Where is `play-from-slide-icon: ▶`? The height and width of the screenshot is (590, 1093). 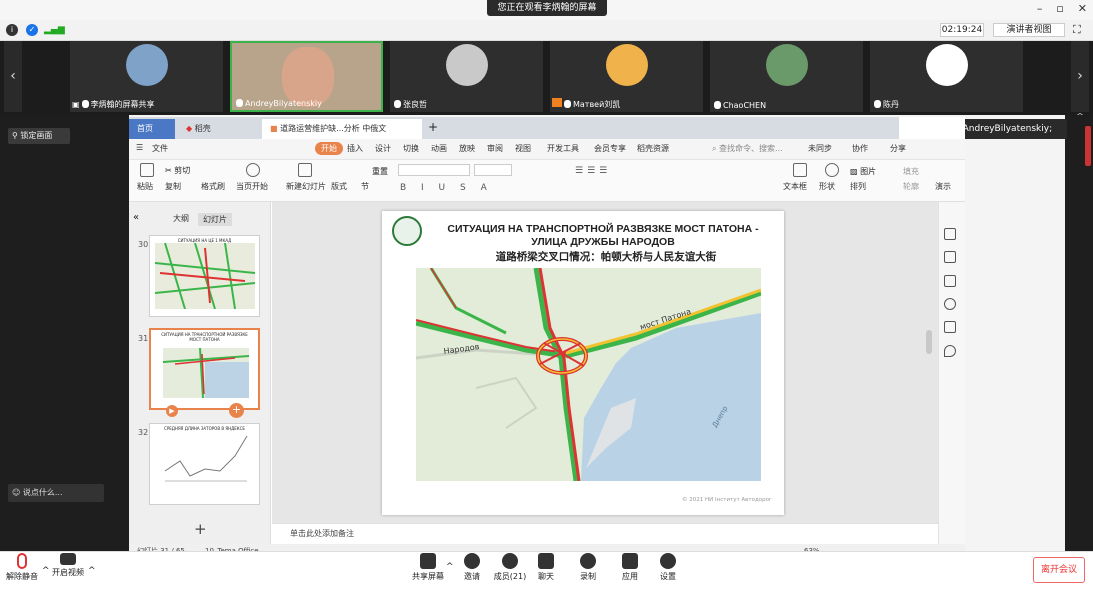 play-from-slide-icon: ▶ is located at coordinates (172, 411).